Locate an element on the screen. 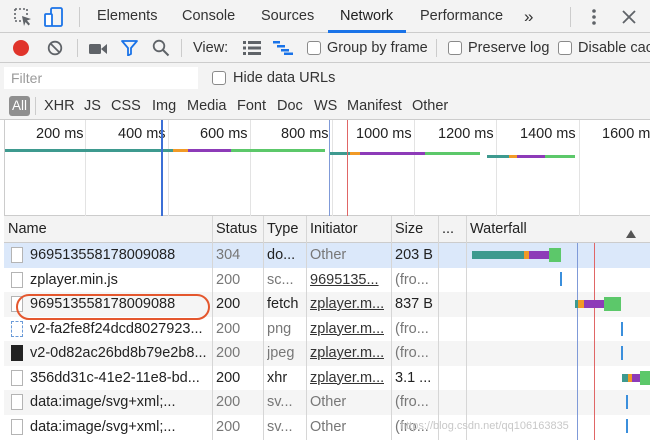 The image size is (650, 440). type-filter-css: CSS is located at coordinates (126, 106).